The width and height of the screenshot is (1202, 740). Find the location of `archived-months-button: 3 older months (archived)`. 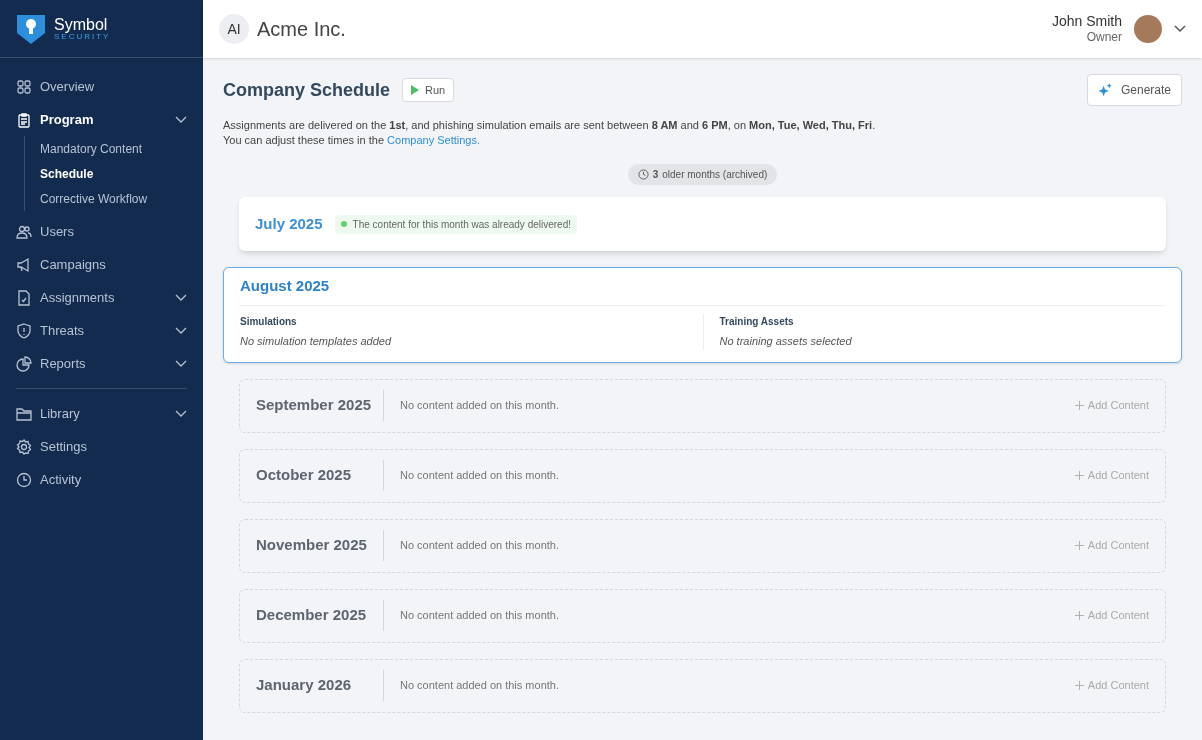

archived-months-button: 3 older months (archived) is located at coordinates (702, 174).